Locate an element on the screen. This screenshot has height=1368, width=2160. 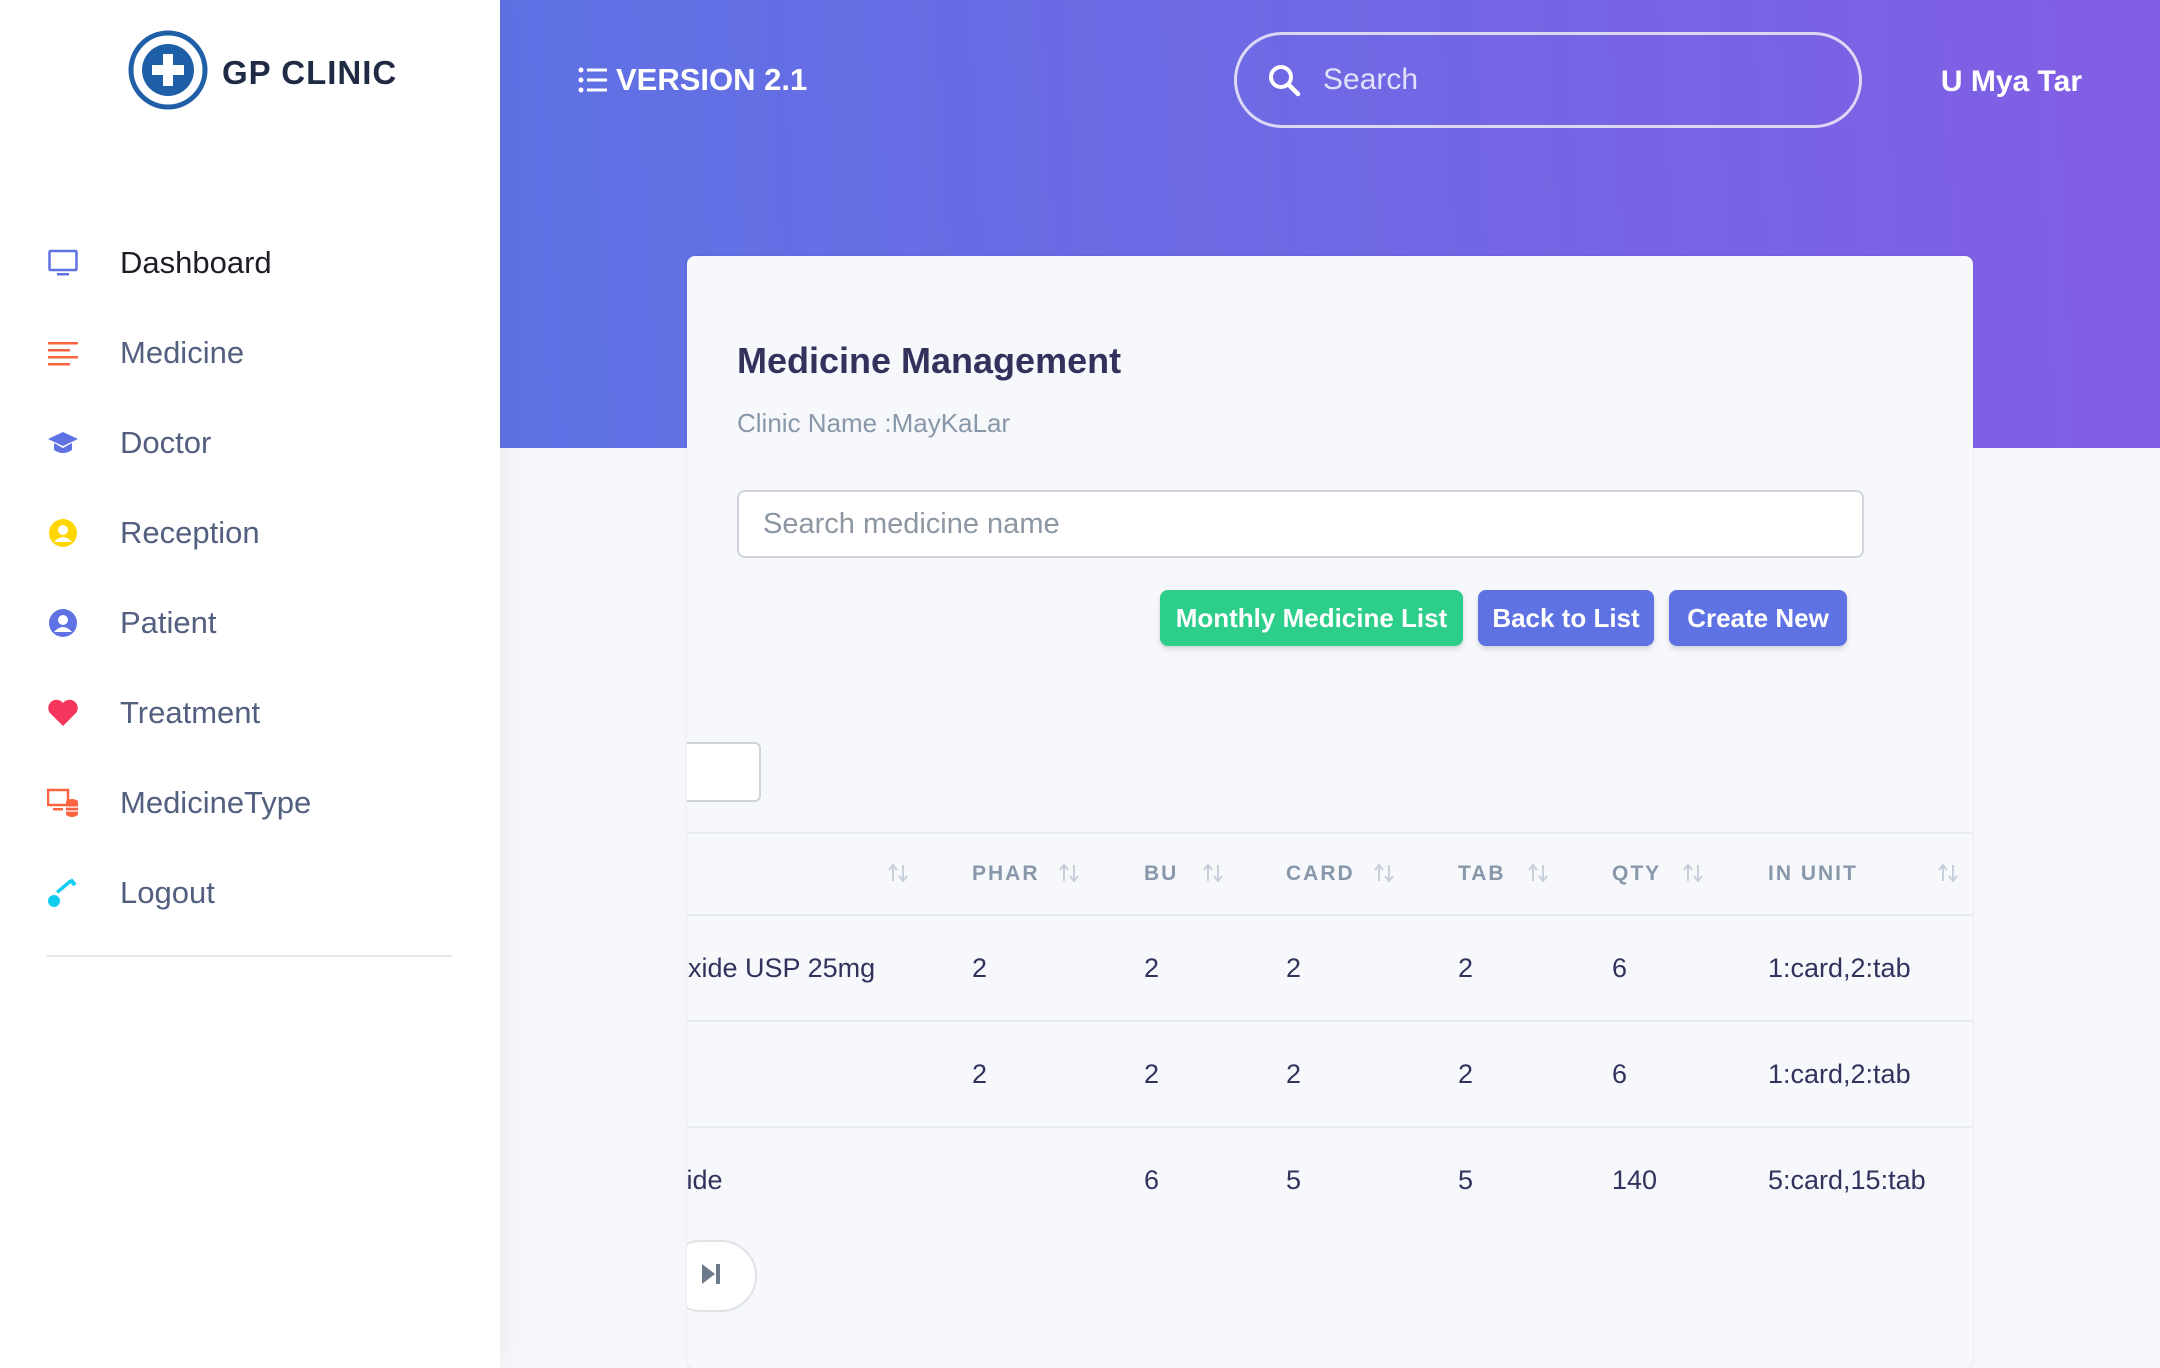
cell-bu: 6 is located at coordinates (1152, 1179).